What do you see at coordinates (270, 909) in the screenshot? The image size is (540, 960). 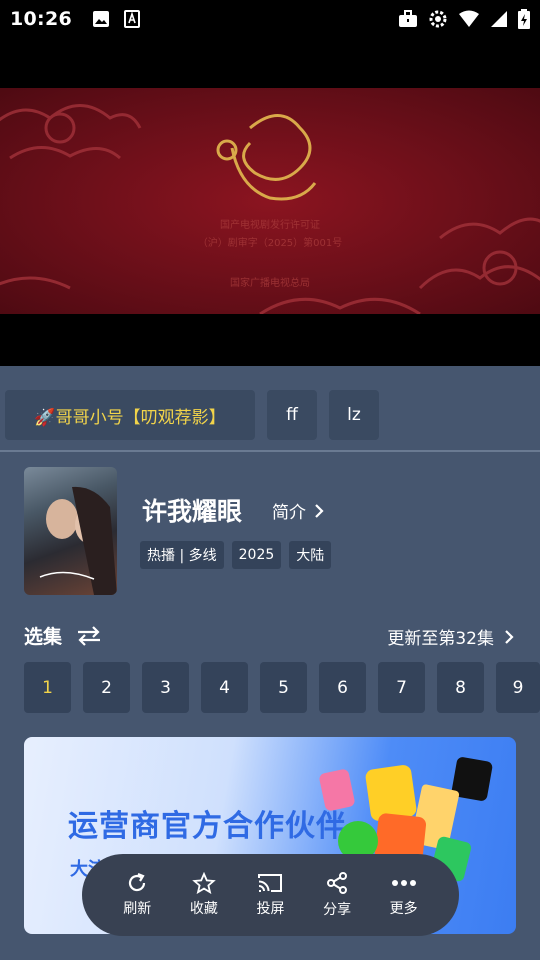 I see `cast-label: 投屏` at bounding box center [270, 909].